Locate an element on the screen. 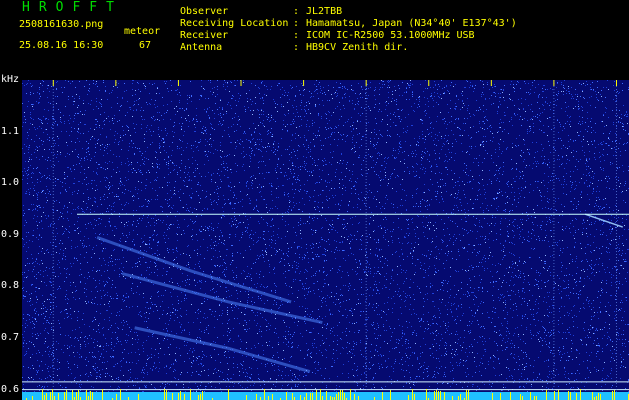  meteor-trail is located at coordinates (222, 350).